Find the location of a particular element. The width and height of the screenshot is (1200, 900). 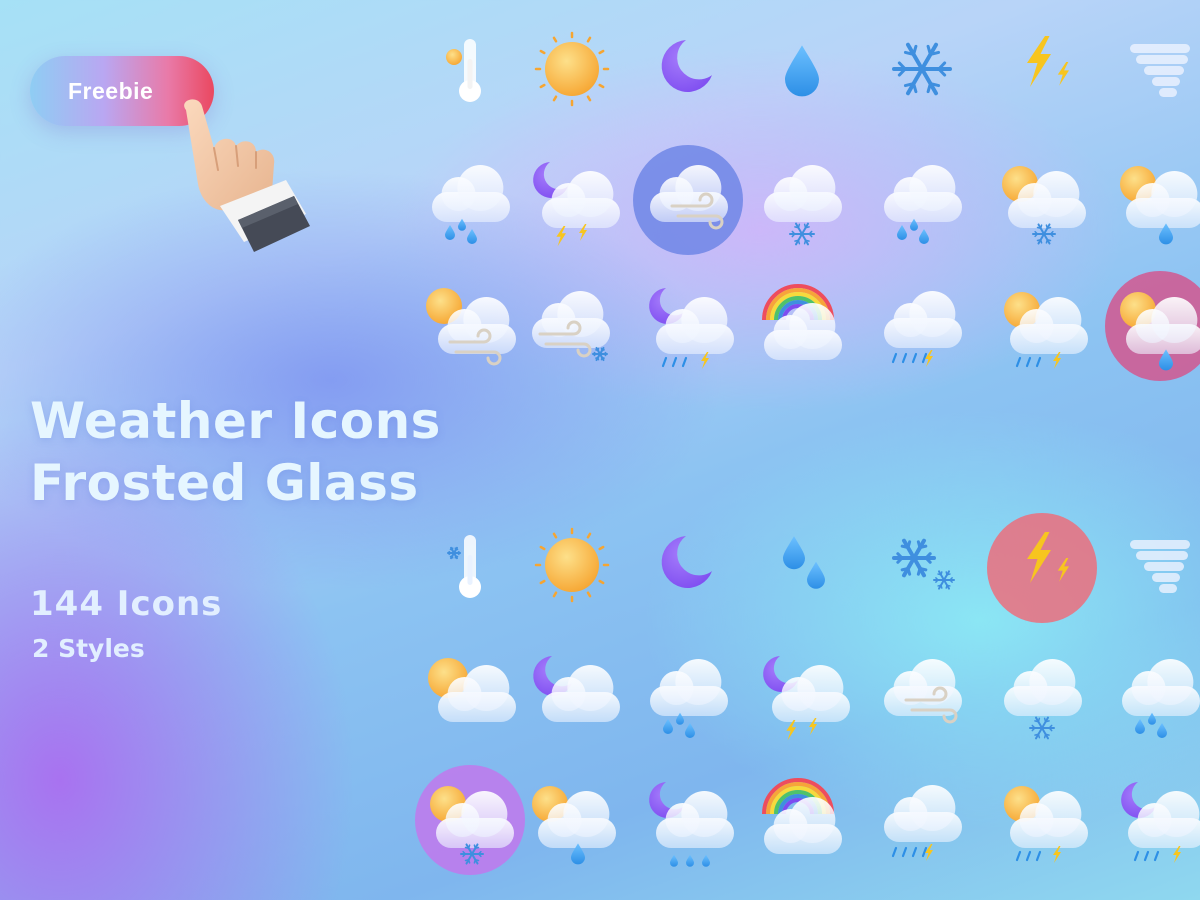

raindrop-icon is located at coordinates (802, 71).